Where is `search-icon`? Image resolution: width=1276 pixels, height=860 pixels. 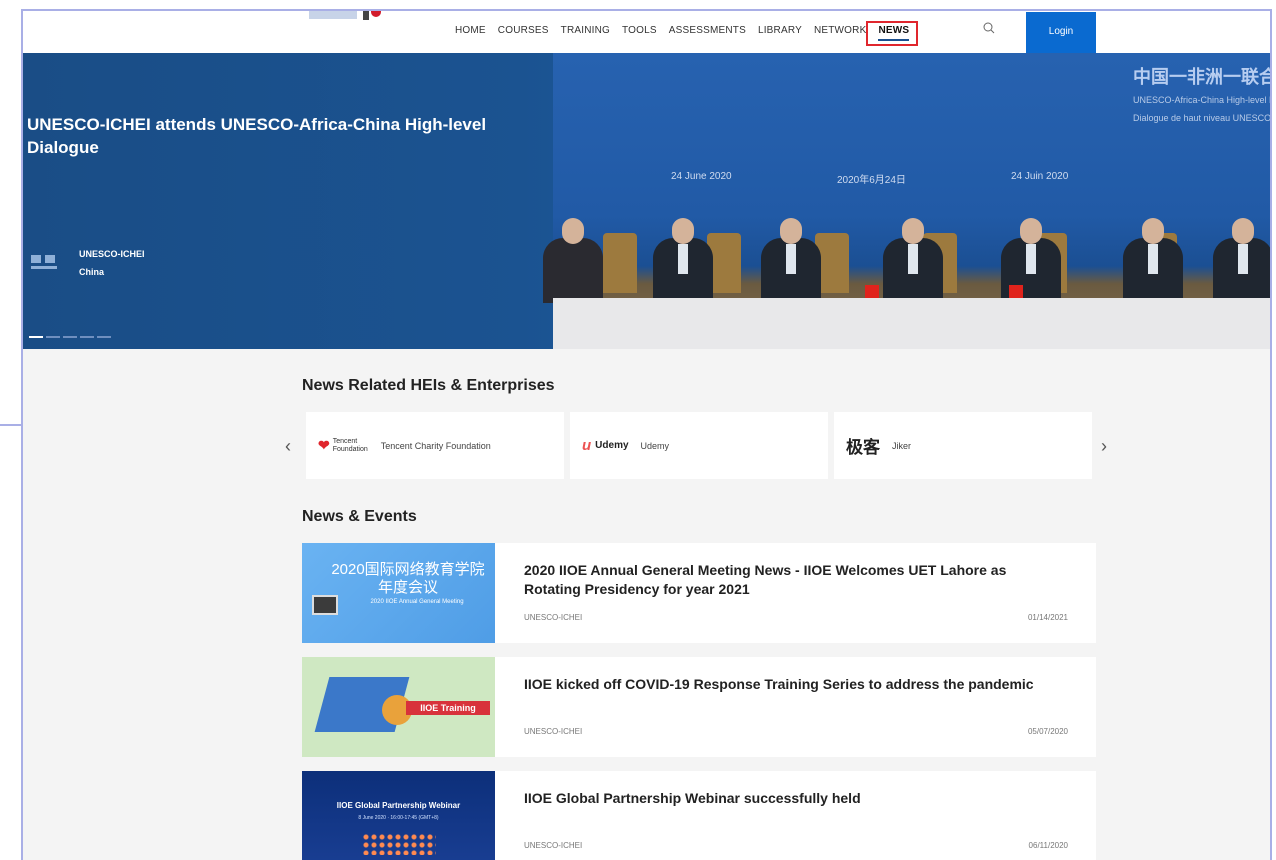 search-icon is located at coordinates (989, 28).